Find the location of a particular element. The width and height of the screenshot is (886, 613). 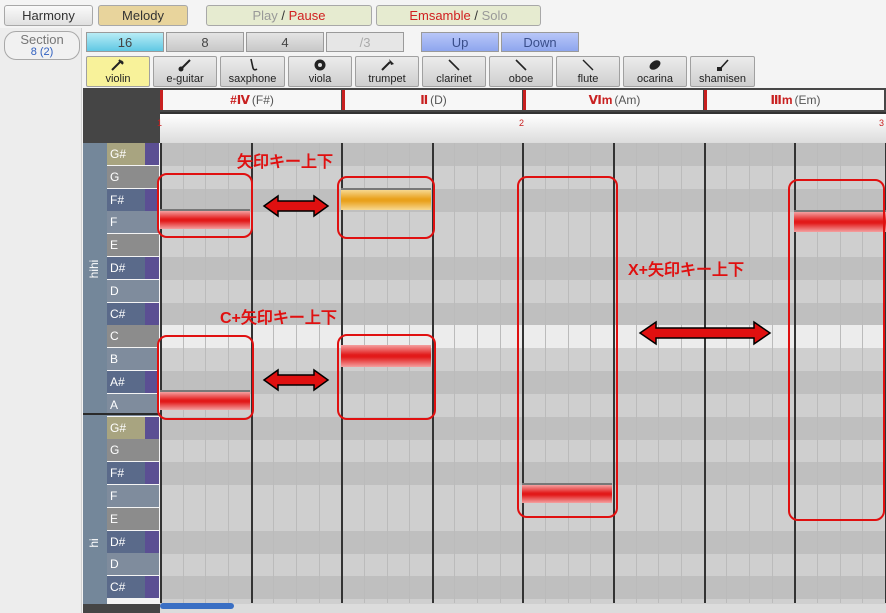

key-f-high: F is located at coordinates (133, 222).